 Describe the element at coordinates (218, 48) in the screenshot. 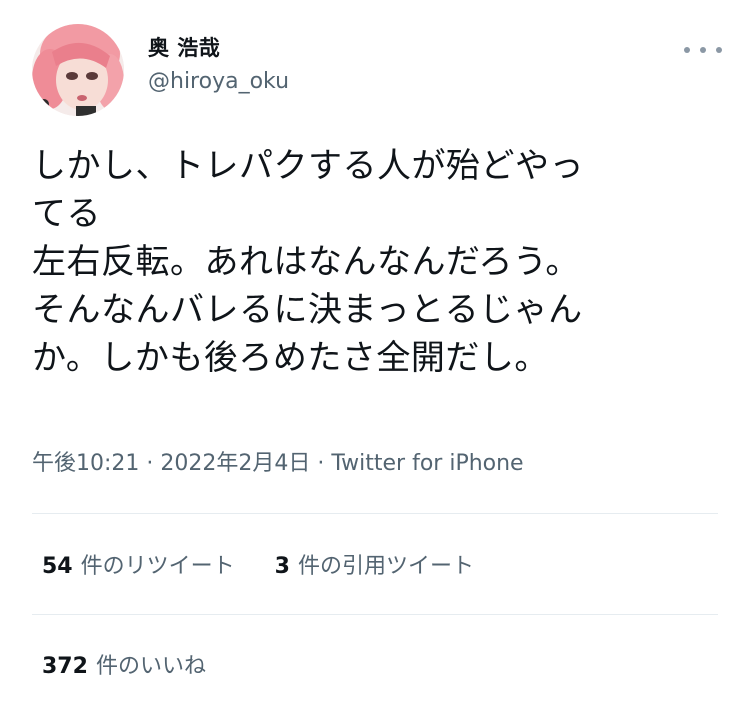

I see `display-name: 奥 浩哉` at that location.